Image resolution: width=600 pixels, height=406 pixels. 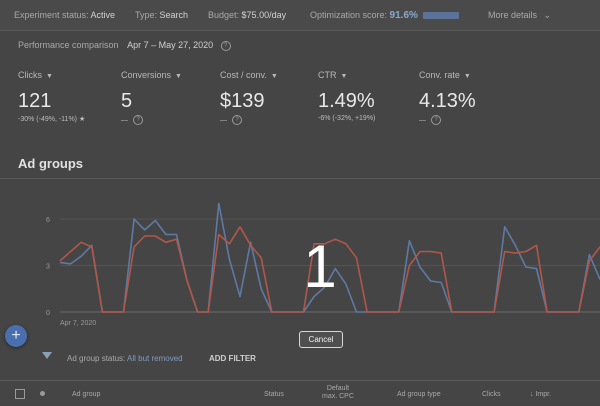 I want to click on column-header-default-cpc-line1: Default, so click(x=338, y=388).